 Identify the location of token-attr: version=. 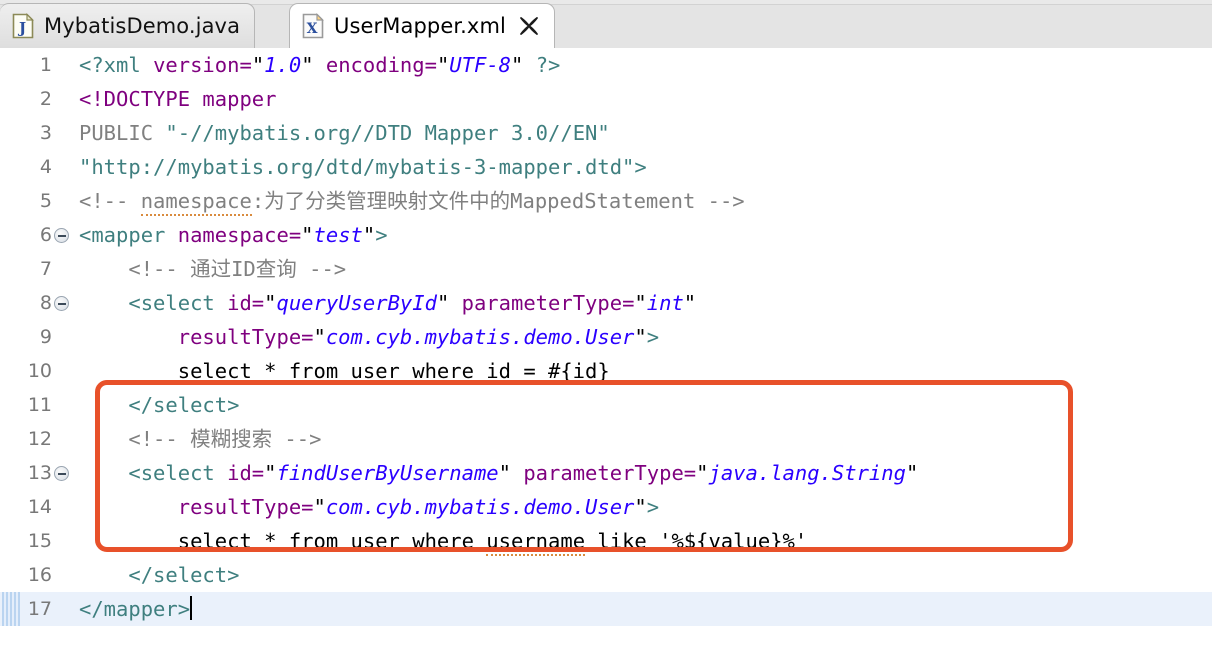
(202, 65).